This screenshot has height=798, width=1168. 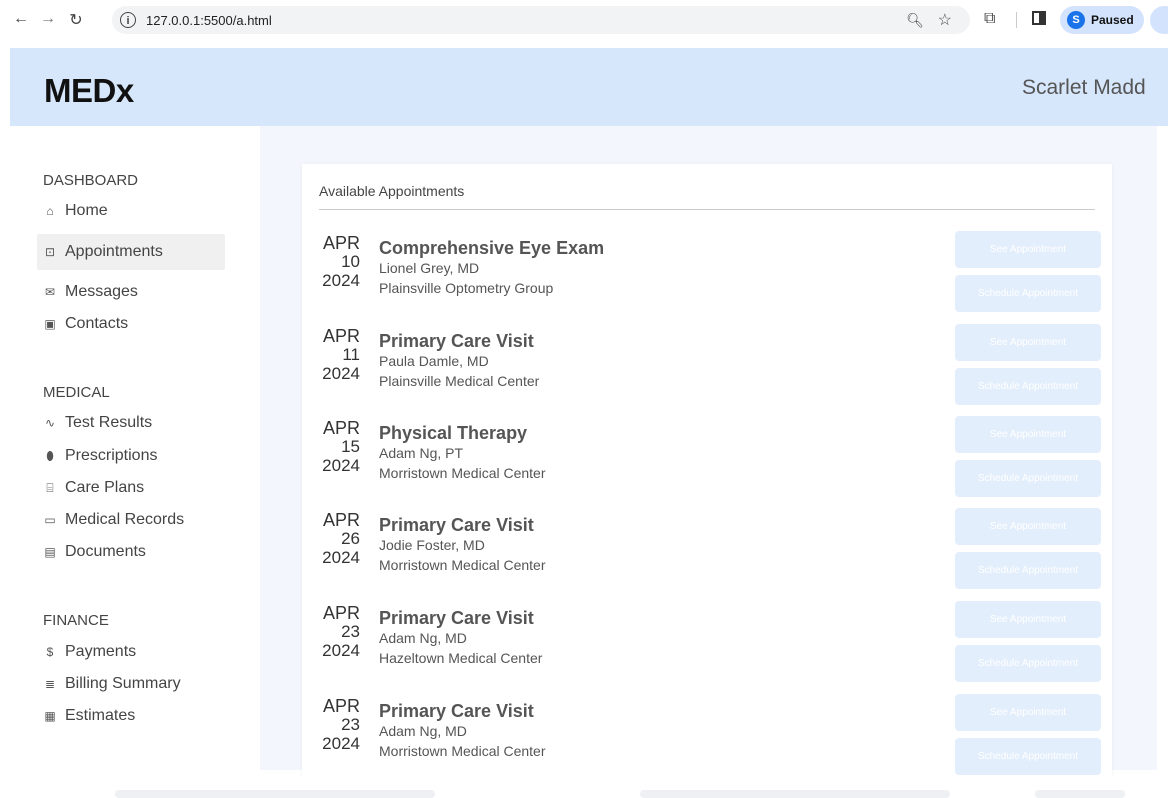 What do you see at coordinates (453, 433) in the screenshot?
I see `appointment-title: Physical Therapy` at bounding box center [453, 433].